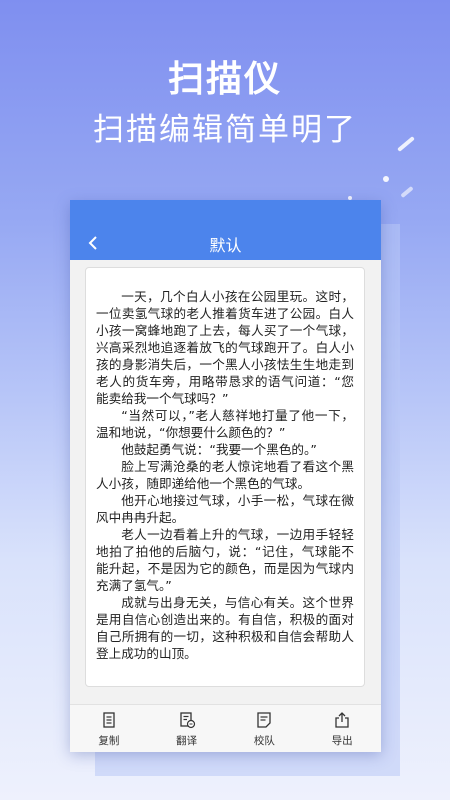 The width and height of the screenshot is (450, 800). Describe the element at coordinates (342, 741) in the screenshot. I see `export-label: 导出` at that location.